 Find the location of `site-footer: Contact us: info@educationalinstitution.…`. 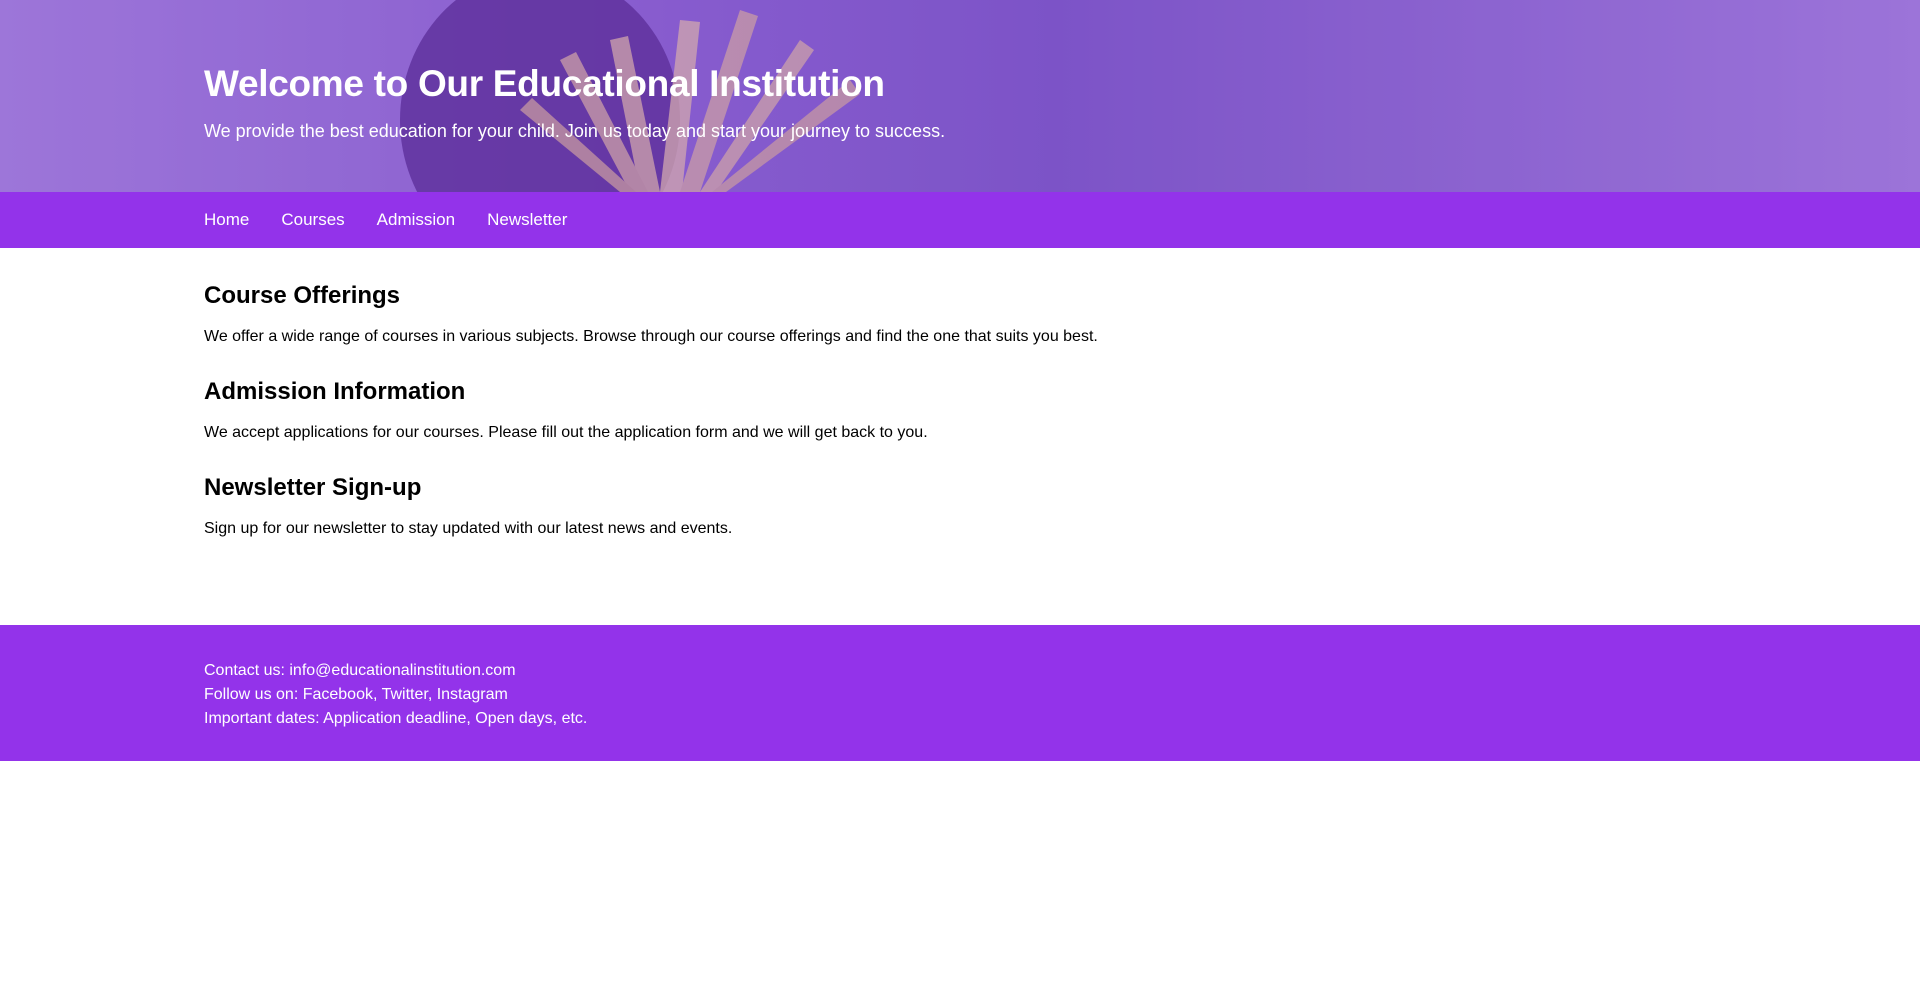

site-footer: Contact us: info@educationalinstitution.… is located at coordinates (960, 693).